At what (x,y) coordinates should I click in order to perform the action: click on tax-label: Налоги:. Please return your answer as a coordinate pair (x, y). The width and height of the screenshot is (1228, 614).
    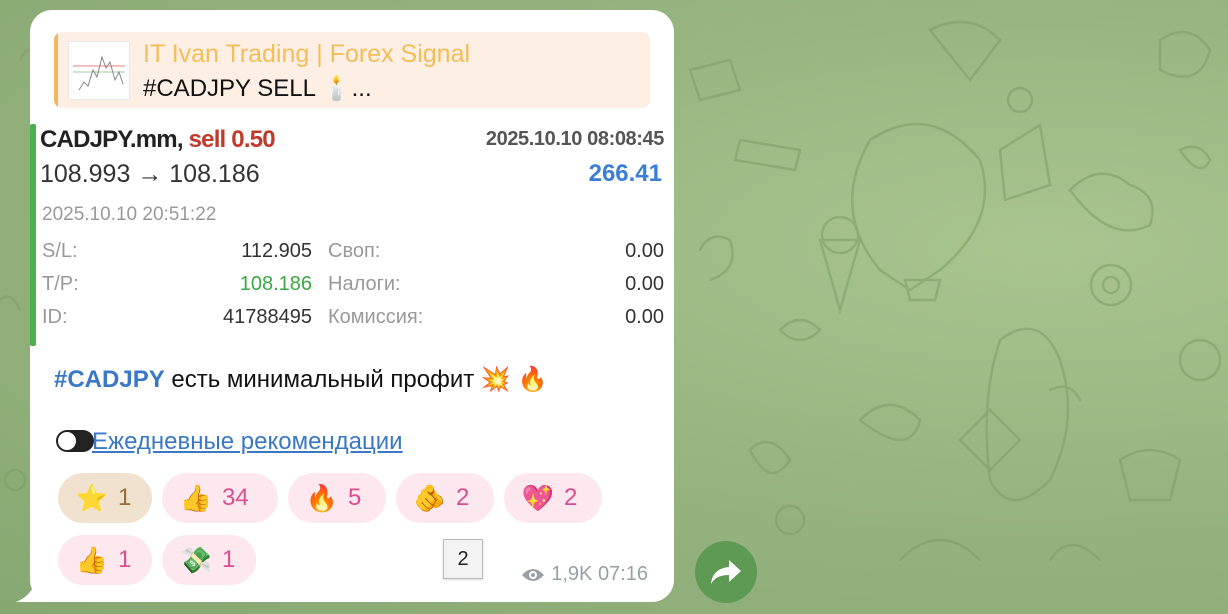
    Looking at the image, I should click on (364, 284).